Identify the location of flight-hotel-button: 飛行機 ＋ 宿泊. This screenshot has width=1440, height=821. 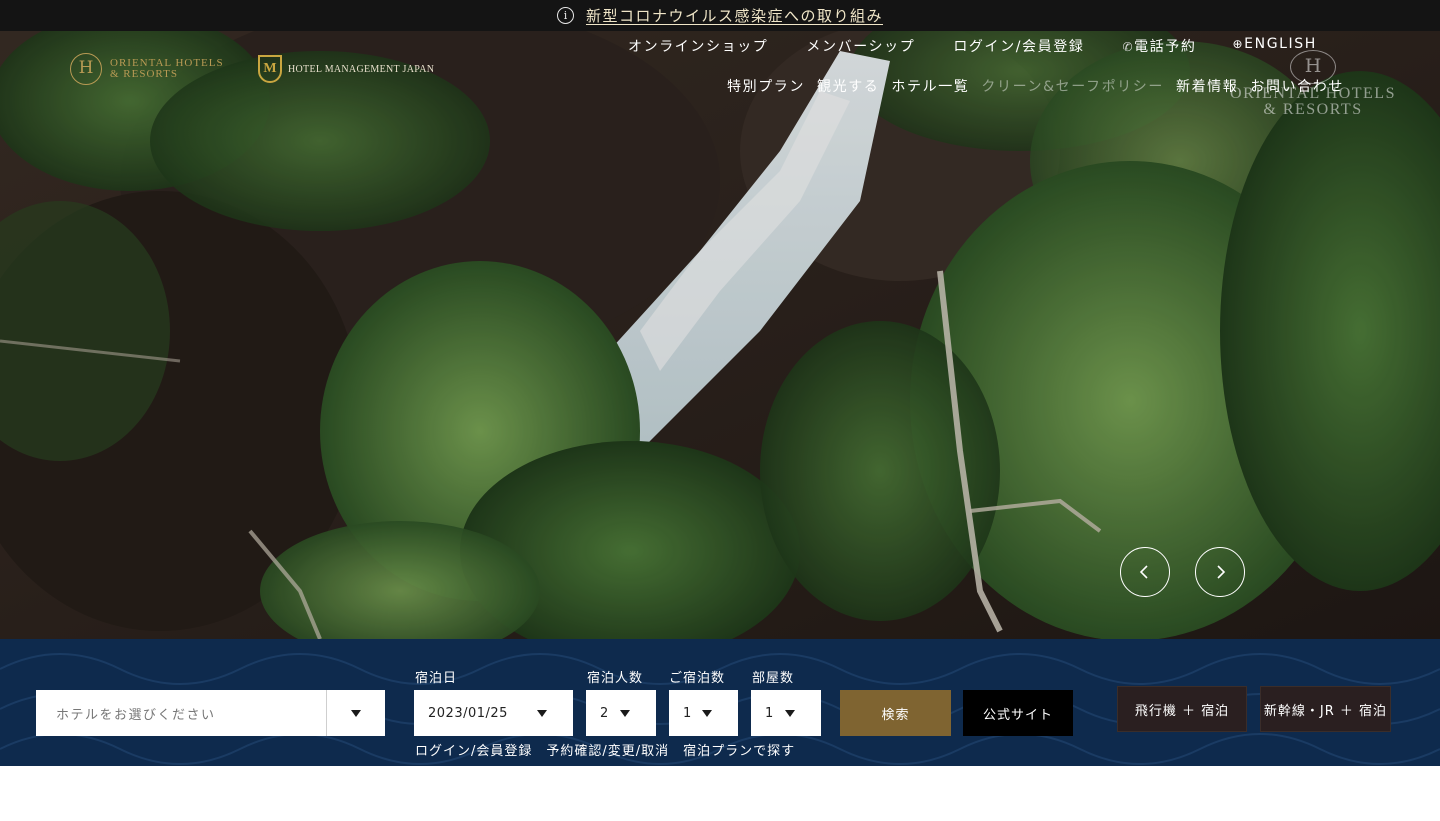
(1182, 709).